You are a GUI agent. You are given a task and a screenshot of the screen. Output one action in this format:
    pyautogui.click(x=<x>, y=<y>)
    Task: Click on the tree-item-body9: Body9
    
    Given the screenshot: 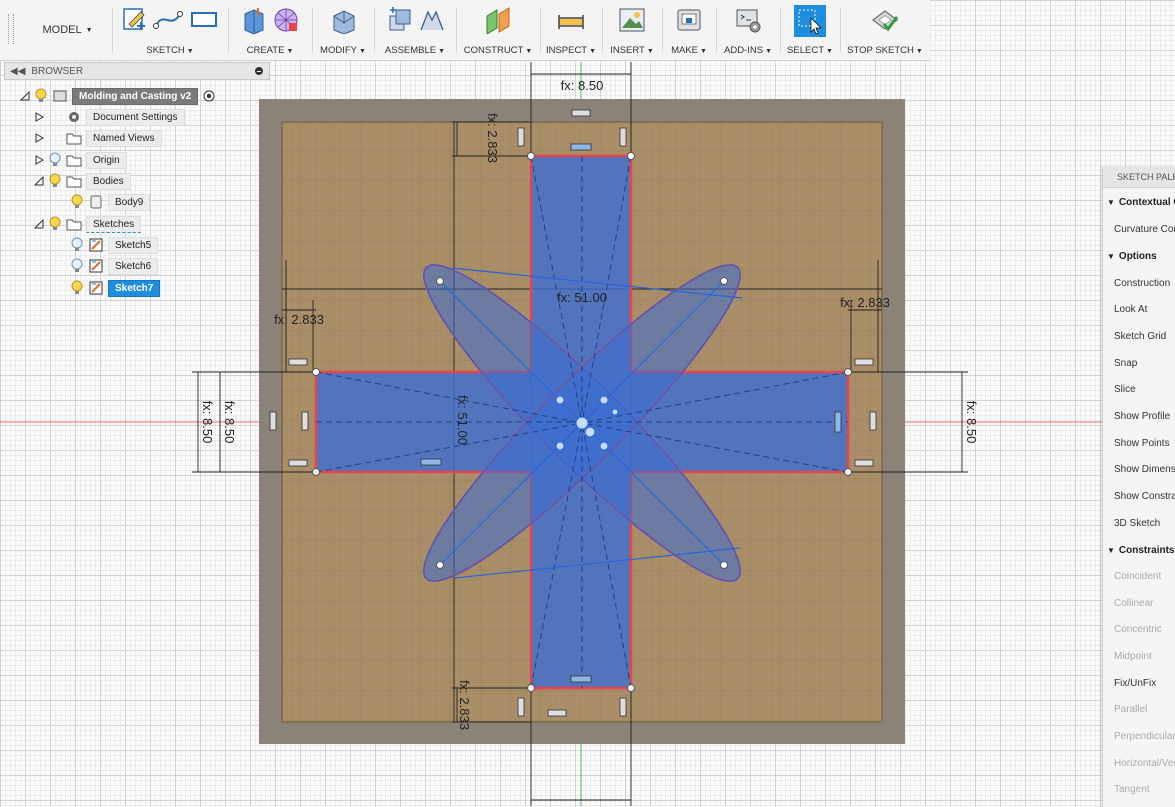 What is the action you would take?
    pyautogui.click(x=110, y=202)
    